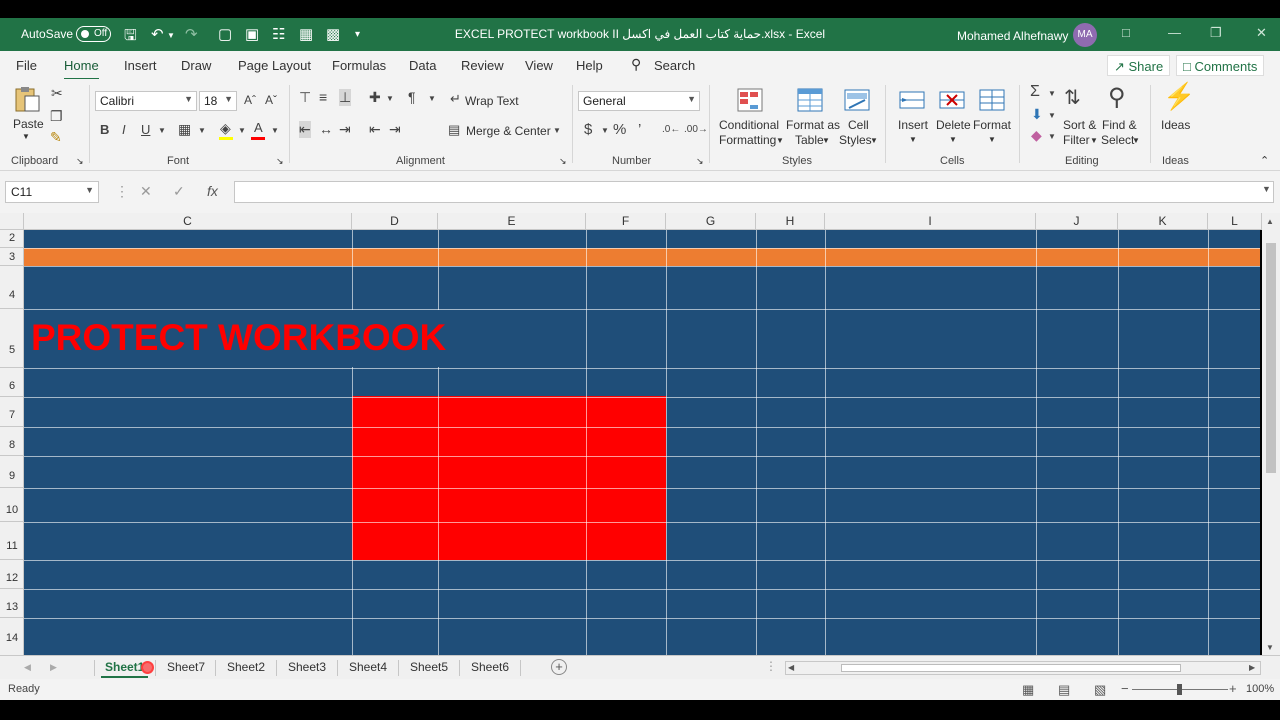  Describe the element at coordinates (124, 669) in the screenshot. I see `sheet-tab-sheet1: Sheet1` at that location.